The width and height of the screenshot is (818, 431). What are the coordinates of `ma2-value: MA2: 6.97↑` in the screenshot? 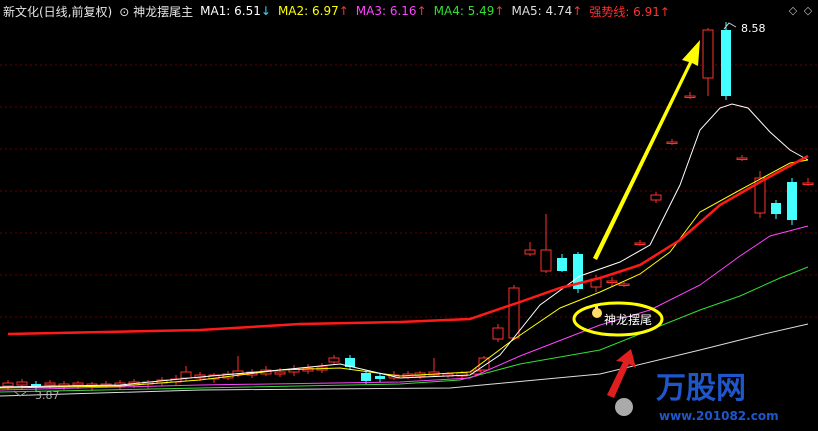 It's located at (313, 11).